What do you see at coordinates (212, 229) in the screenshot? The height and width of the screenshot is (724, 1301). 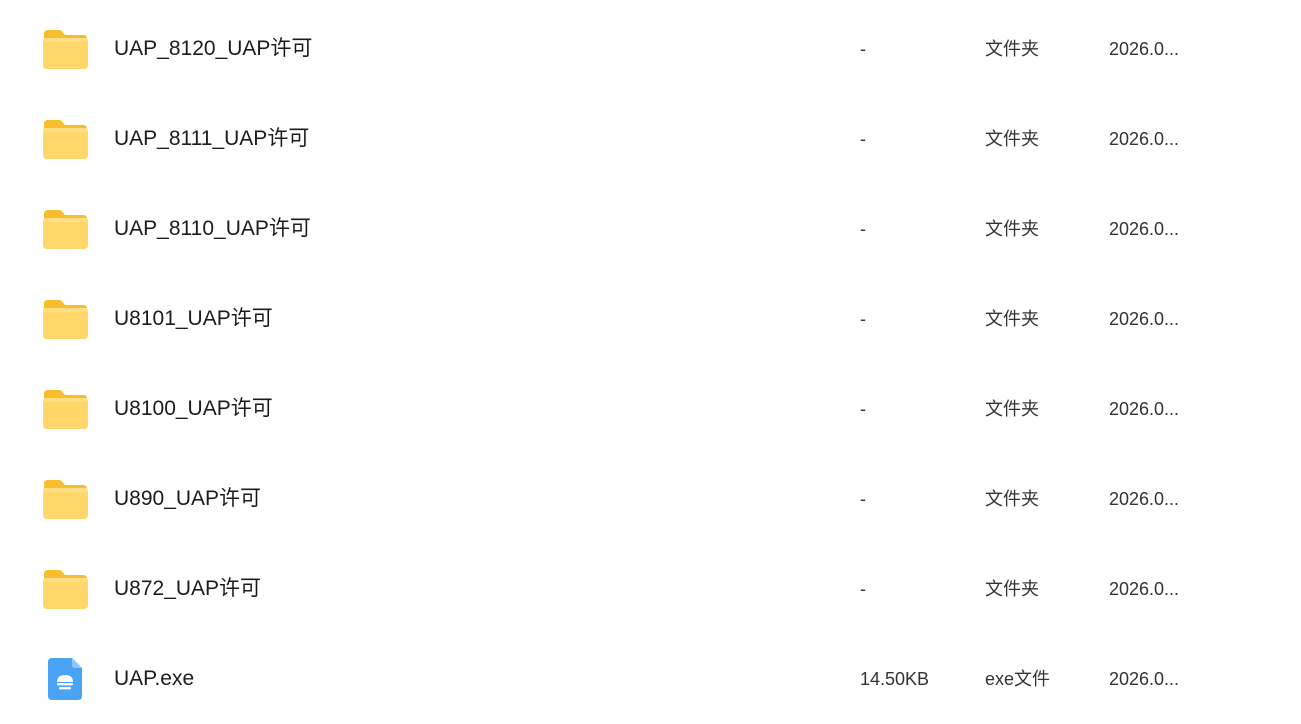 I see `file-name: UAP_8110_UAP许可` at bounding box center [212, 229].